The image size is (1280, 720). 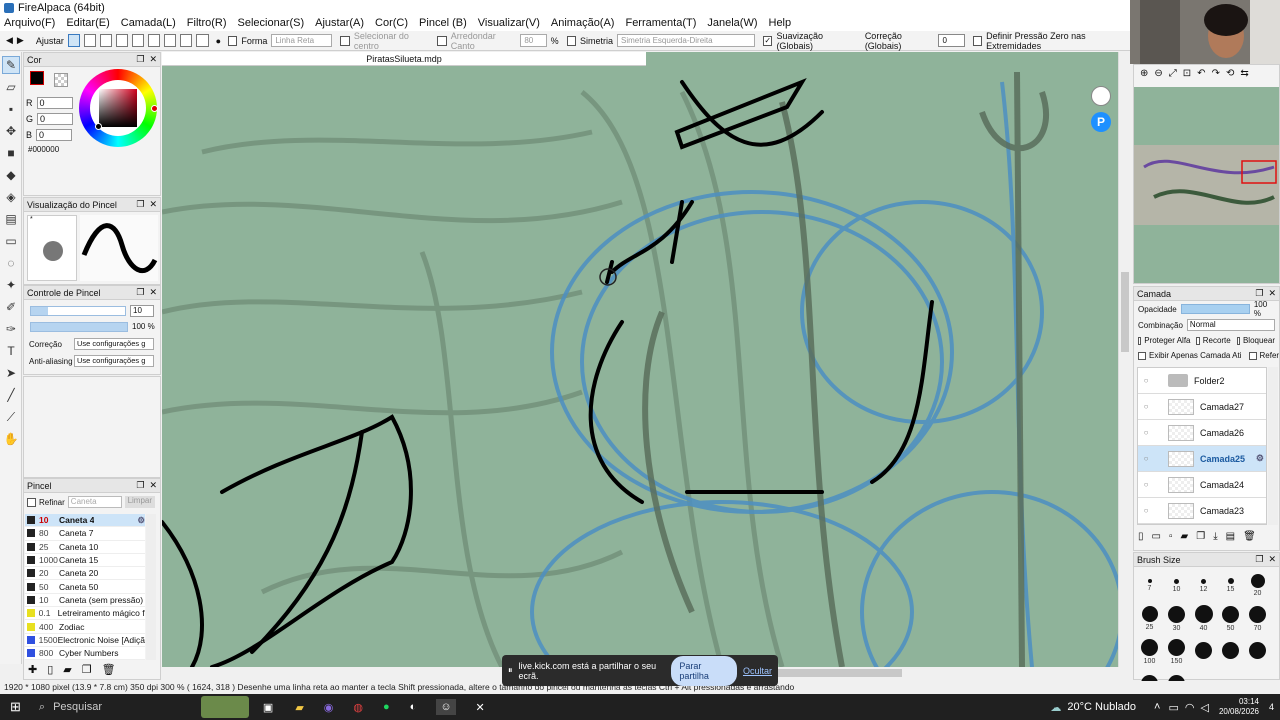 What do you see at coordinates (122, 40) in the screenshot?
I see `snap-vanish-button` at bounding box center [122, 40].